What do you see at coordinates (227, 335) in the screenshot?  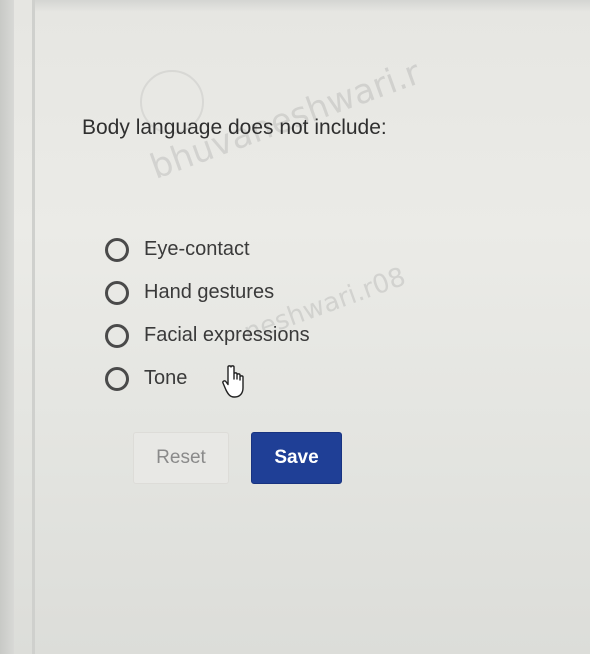 I see `option-label: Facial expressions` at bounding box center [227, 335].